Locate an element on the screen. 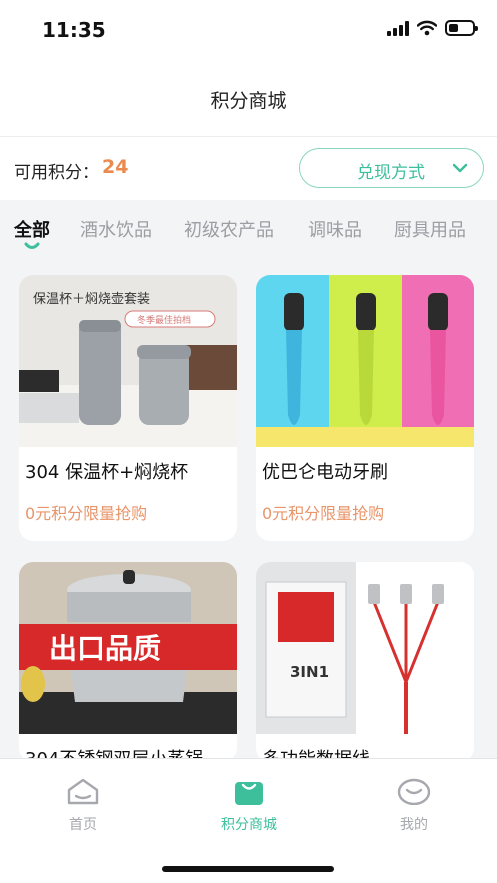 The width and height of the screenshot is (497, 883). product-card-cable: 3IN1 多功能数据线 is located at coordinates (365, 662).